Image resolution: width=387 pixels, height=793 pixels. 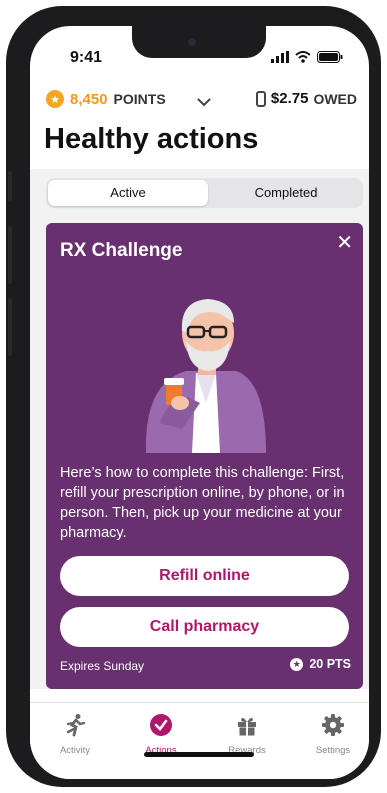 I want to click on segmented-control: Active Completed, so click(x=204, y=193).